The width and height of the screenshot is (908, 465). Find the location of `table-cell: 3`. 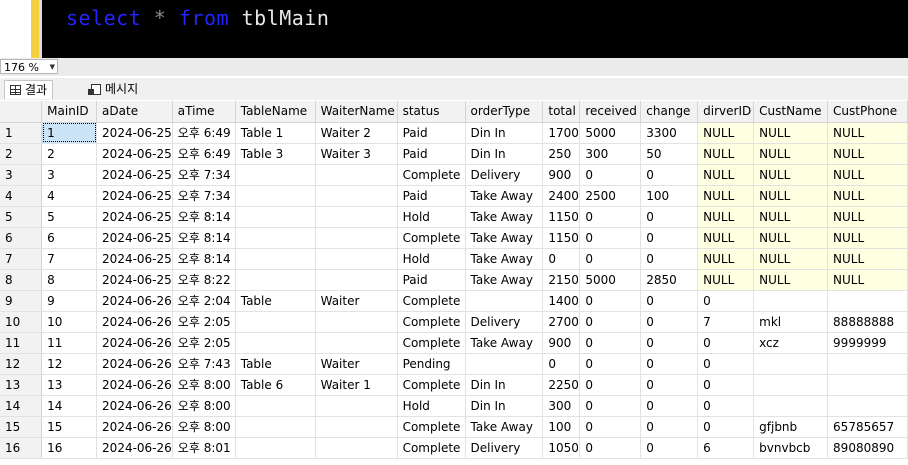

table-cell: 3 is located at coordinates (69, 175).